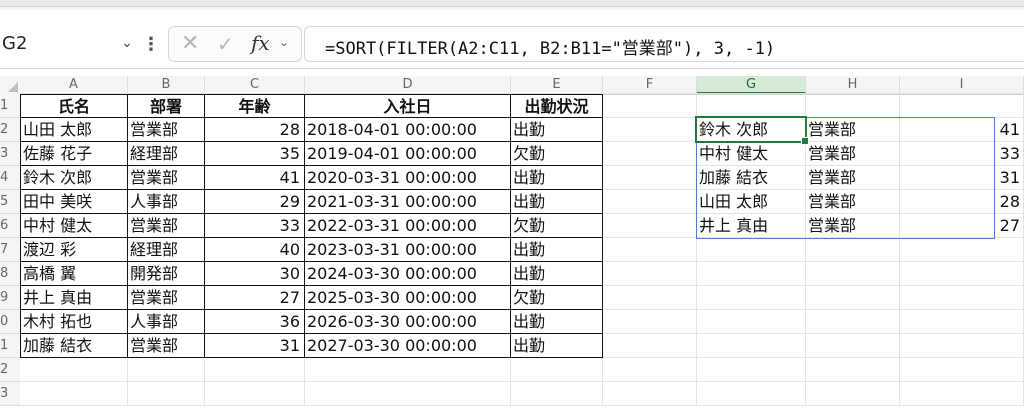  What do you see at coordinates (74, 346) in the screenshot?
I see `table-cell: 加藤 結衣` at bounding box center [74, 346].